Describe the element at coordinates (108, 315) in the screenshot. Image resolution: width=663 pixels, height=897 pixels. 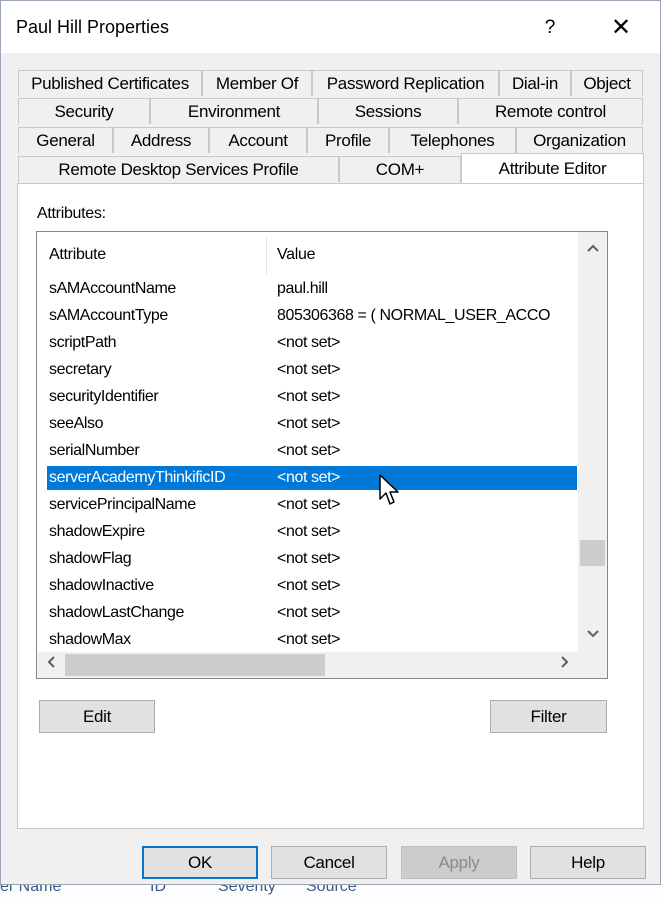
I see `attribute-name: sAMAccountType` at that location.